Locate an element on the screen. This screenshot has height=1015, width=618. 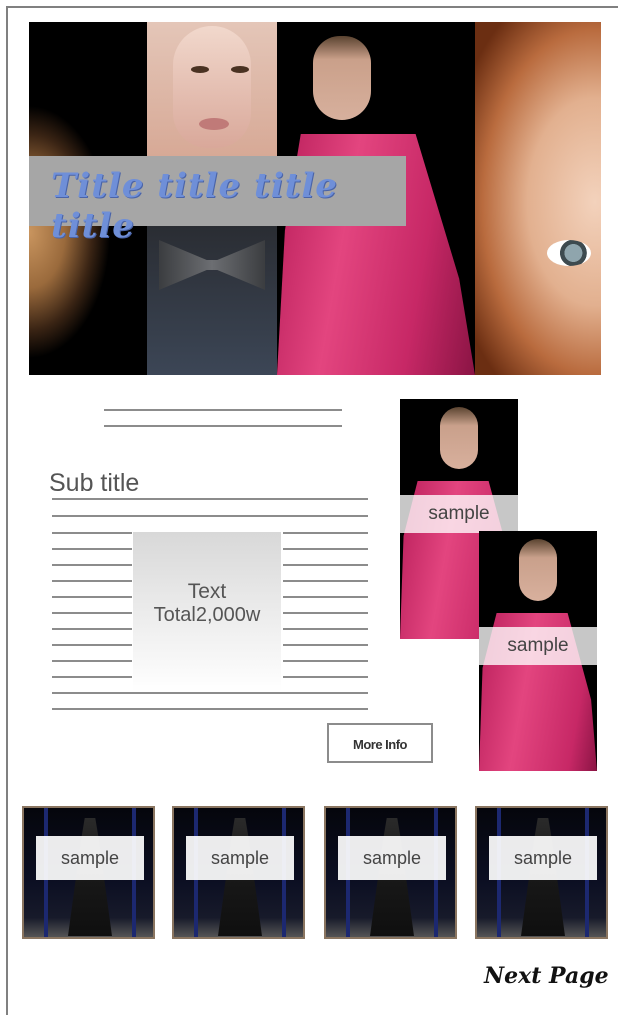
sub-title: Sub title is located at coordinates (94, 483).